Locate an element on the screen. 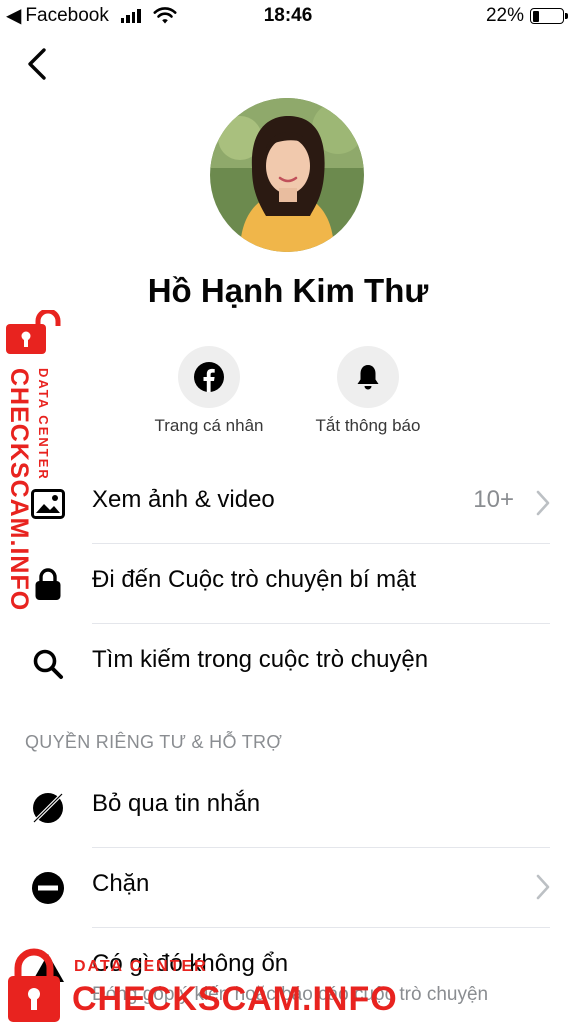  block-row: Chặn is located at coordinates (288, 888).